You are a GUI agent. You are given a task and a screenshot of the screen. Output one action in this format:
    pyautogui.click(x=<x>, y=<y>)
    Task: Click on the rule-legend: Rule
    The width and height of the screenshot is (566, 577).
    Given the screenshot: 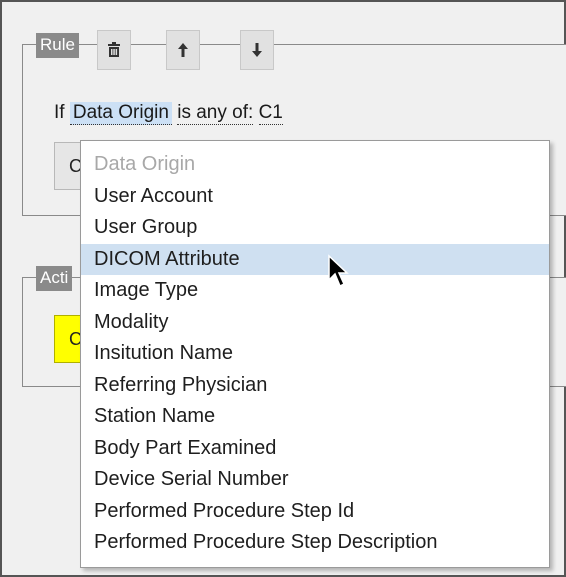 What is the action you would take?
    pyautogui.click(x=57, y=45)
    